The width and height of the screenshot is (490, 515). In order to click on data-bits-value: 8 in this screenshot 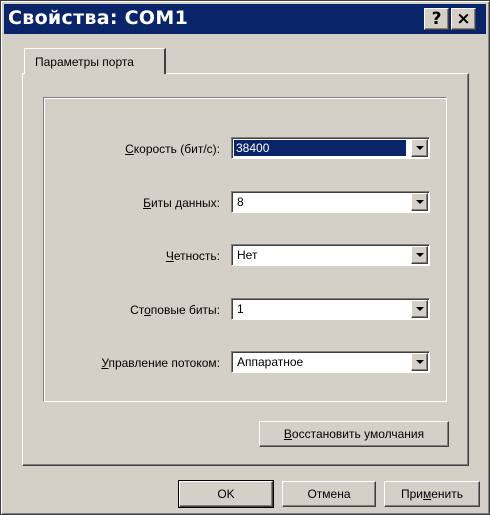, I will do `click(240, 202)`.